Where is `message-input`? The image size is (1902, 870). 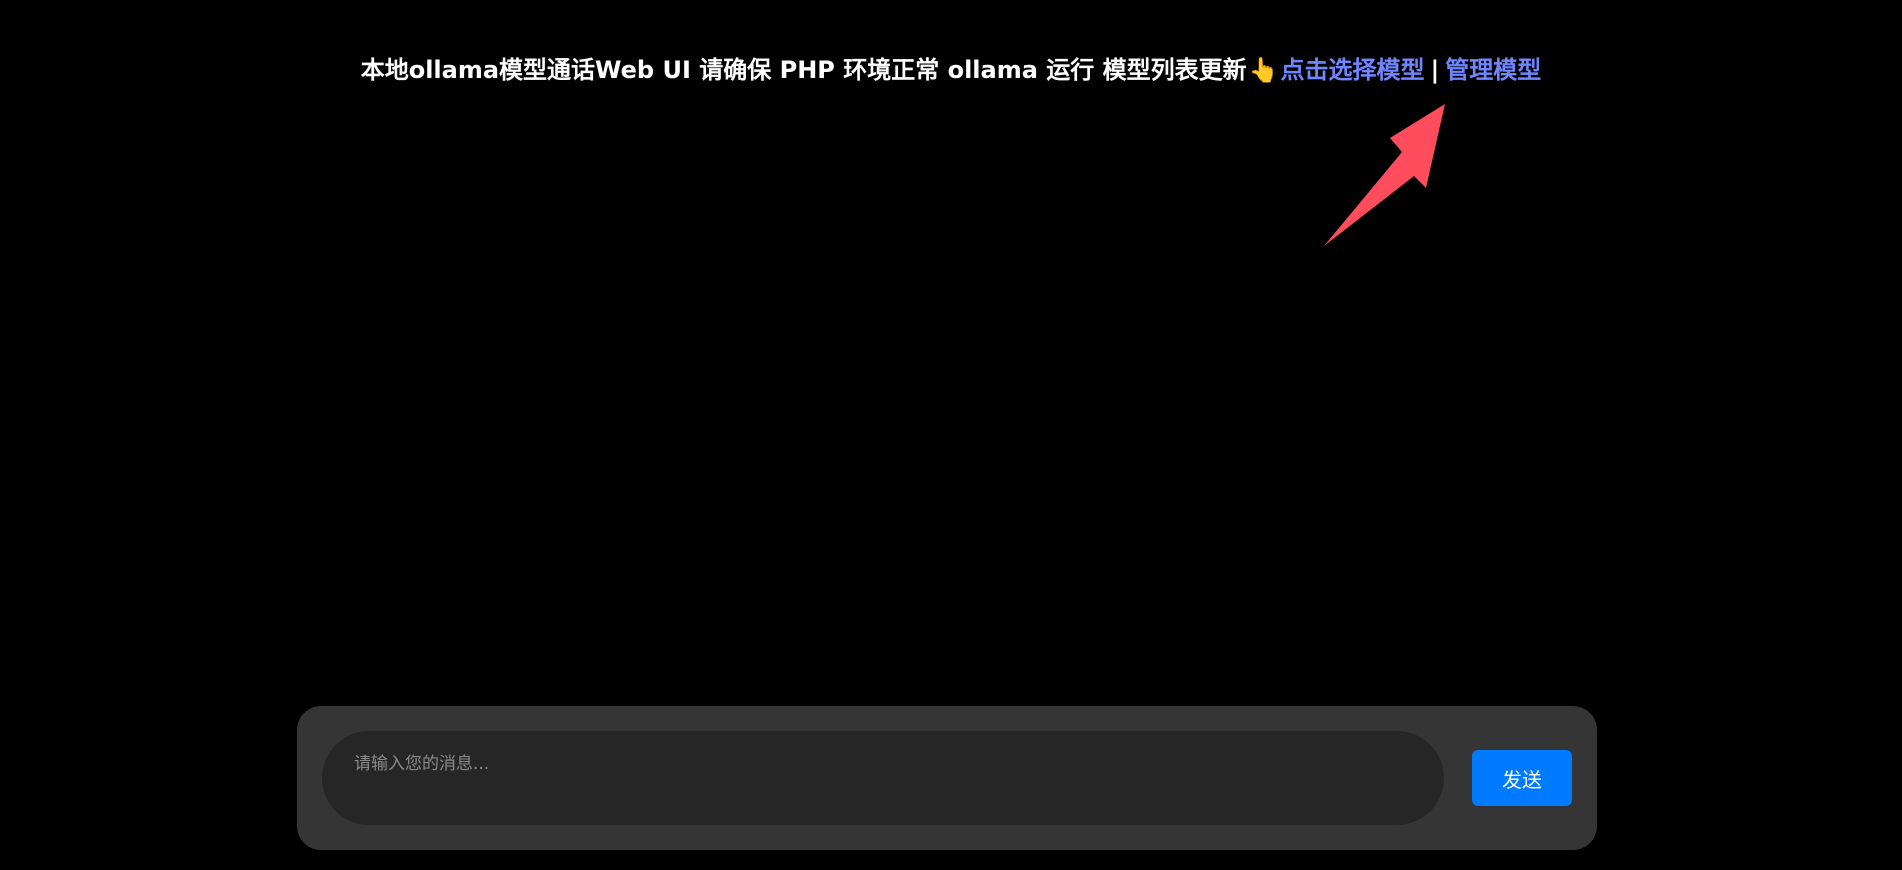 message-input is located at coordinates (883, 778).